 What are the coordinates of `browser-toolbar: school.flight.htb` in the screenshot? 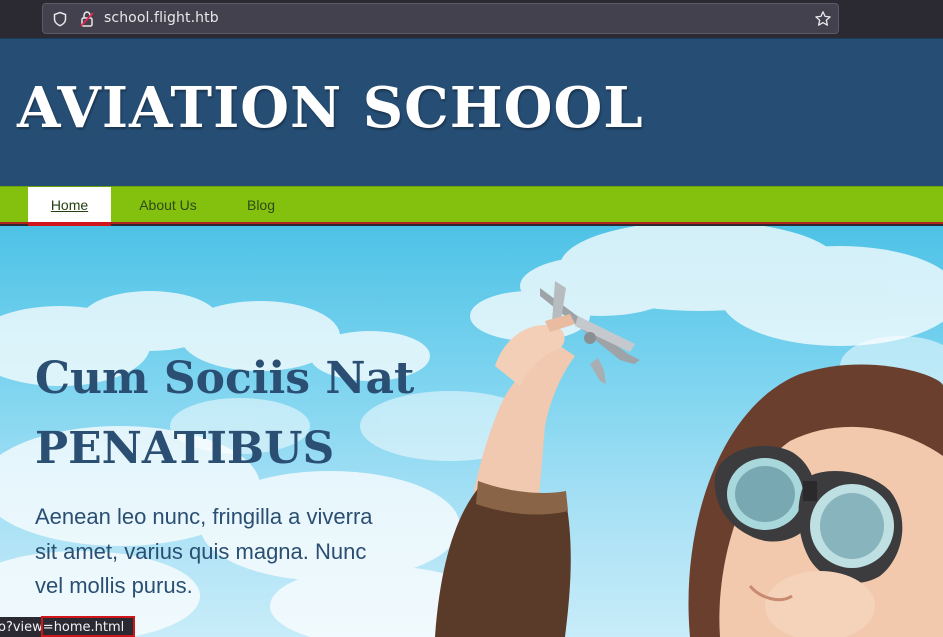 It's located at (471, 19).